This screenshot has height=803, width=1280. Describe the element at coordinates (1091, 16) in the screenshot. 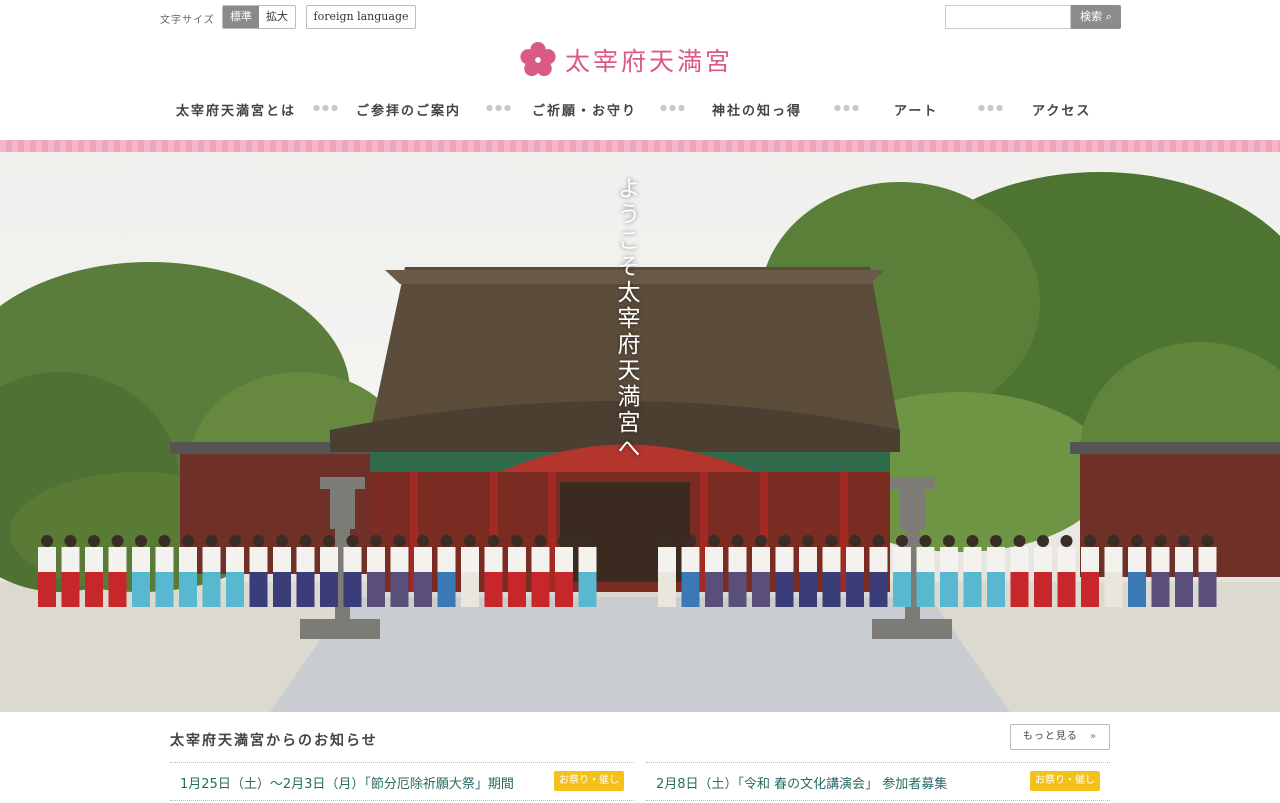

I see `search-button-label: 検索` at that location.